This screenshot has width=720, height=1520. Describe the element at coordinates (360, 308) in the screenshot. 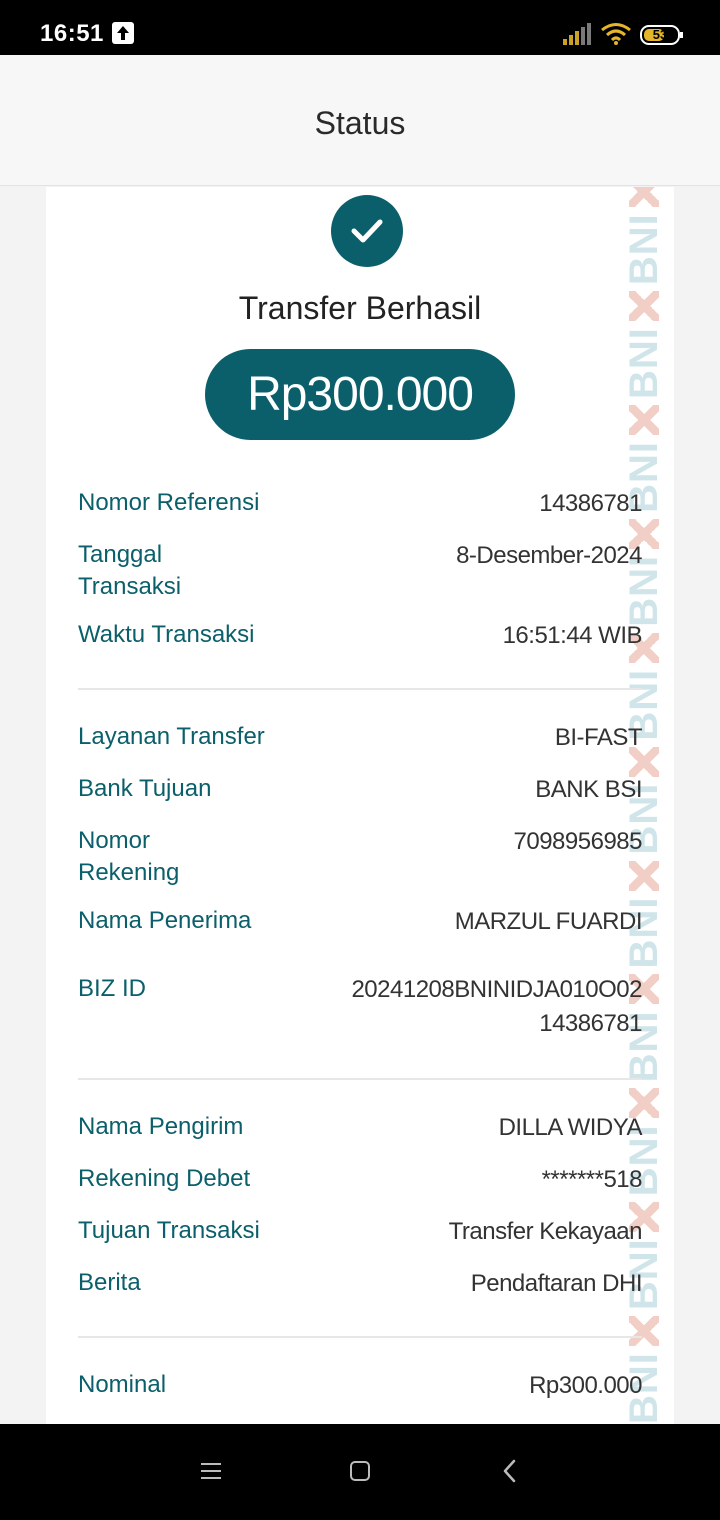

I see `success-title: Transfer Berhasil` at that location.